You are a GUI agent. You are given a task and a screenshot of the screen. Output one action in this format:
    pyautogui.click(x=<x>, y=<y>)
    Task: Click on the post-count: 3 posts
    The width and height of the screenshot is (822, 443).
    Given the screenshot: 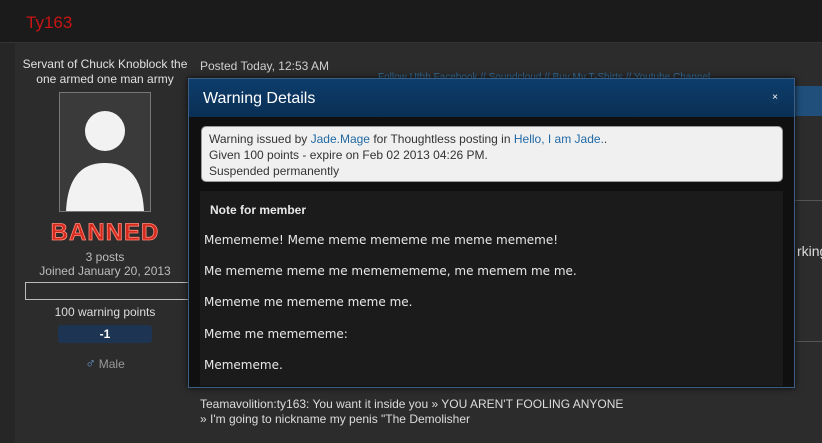 What is the action you would take?
    pyautogui.click(x=105, y=257)
    